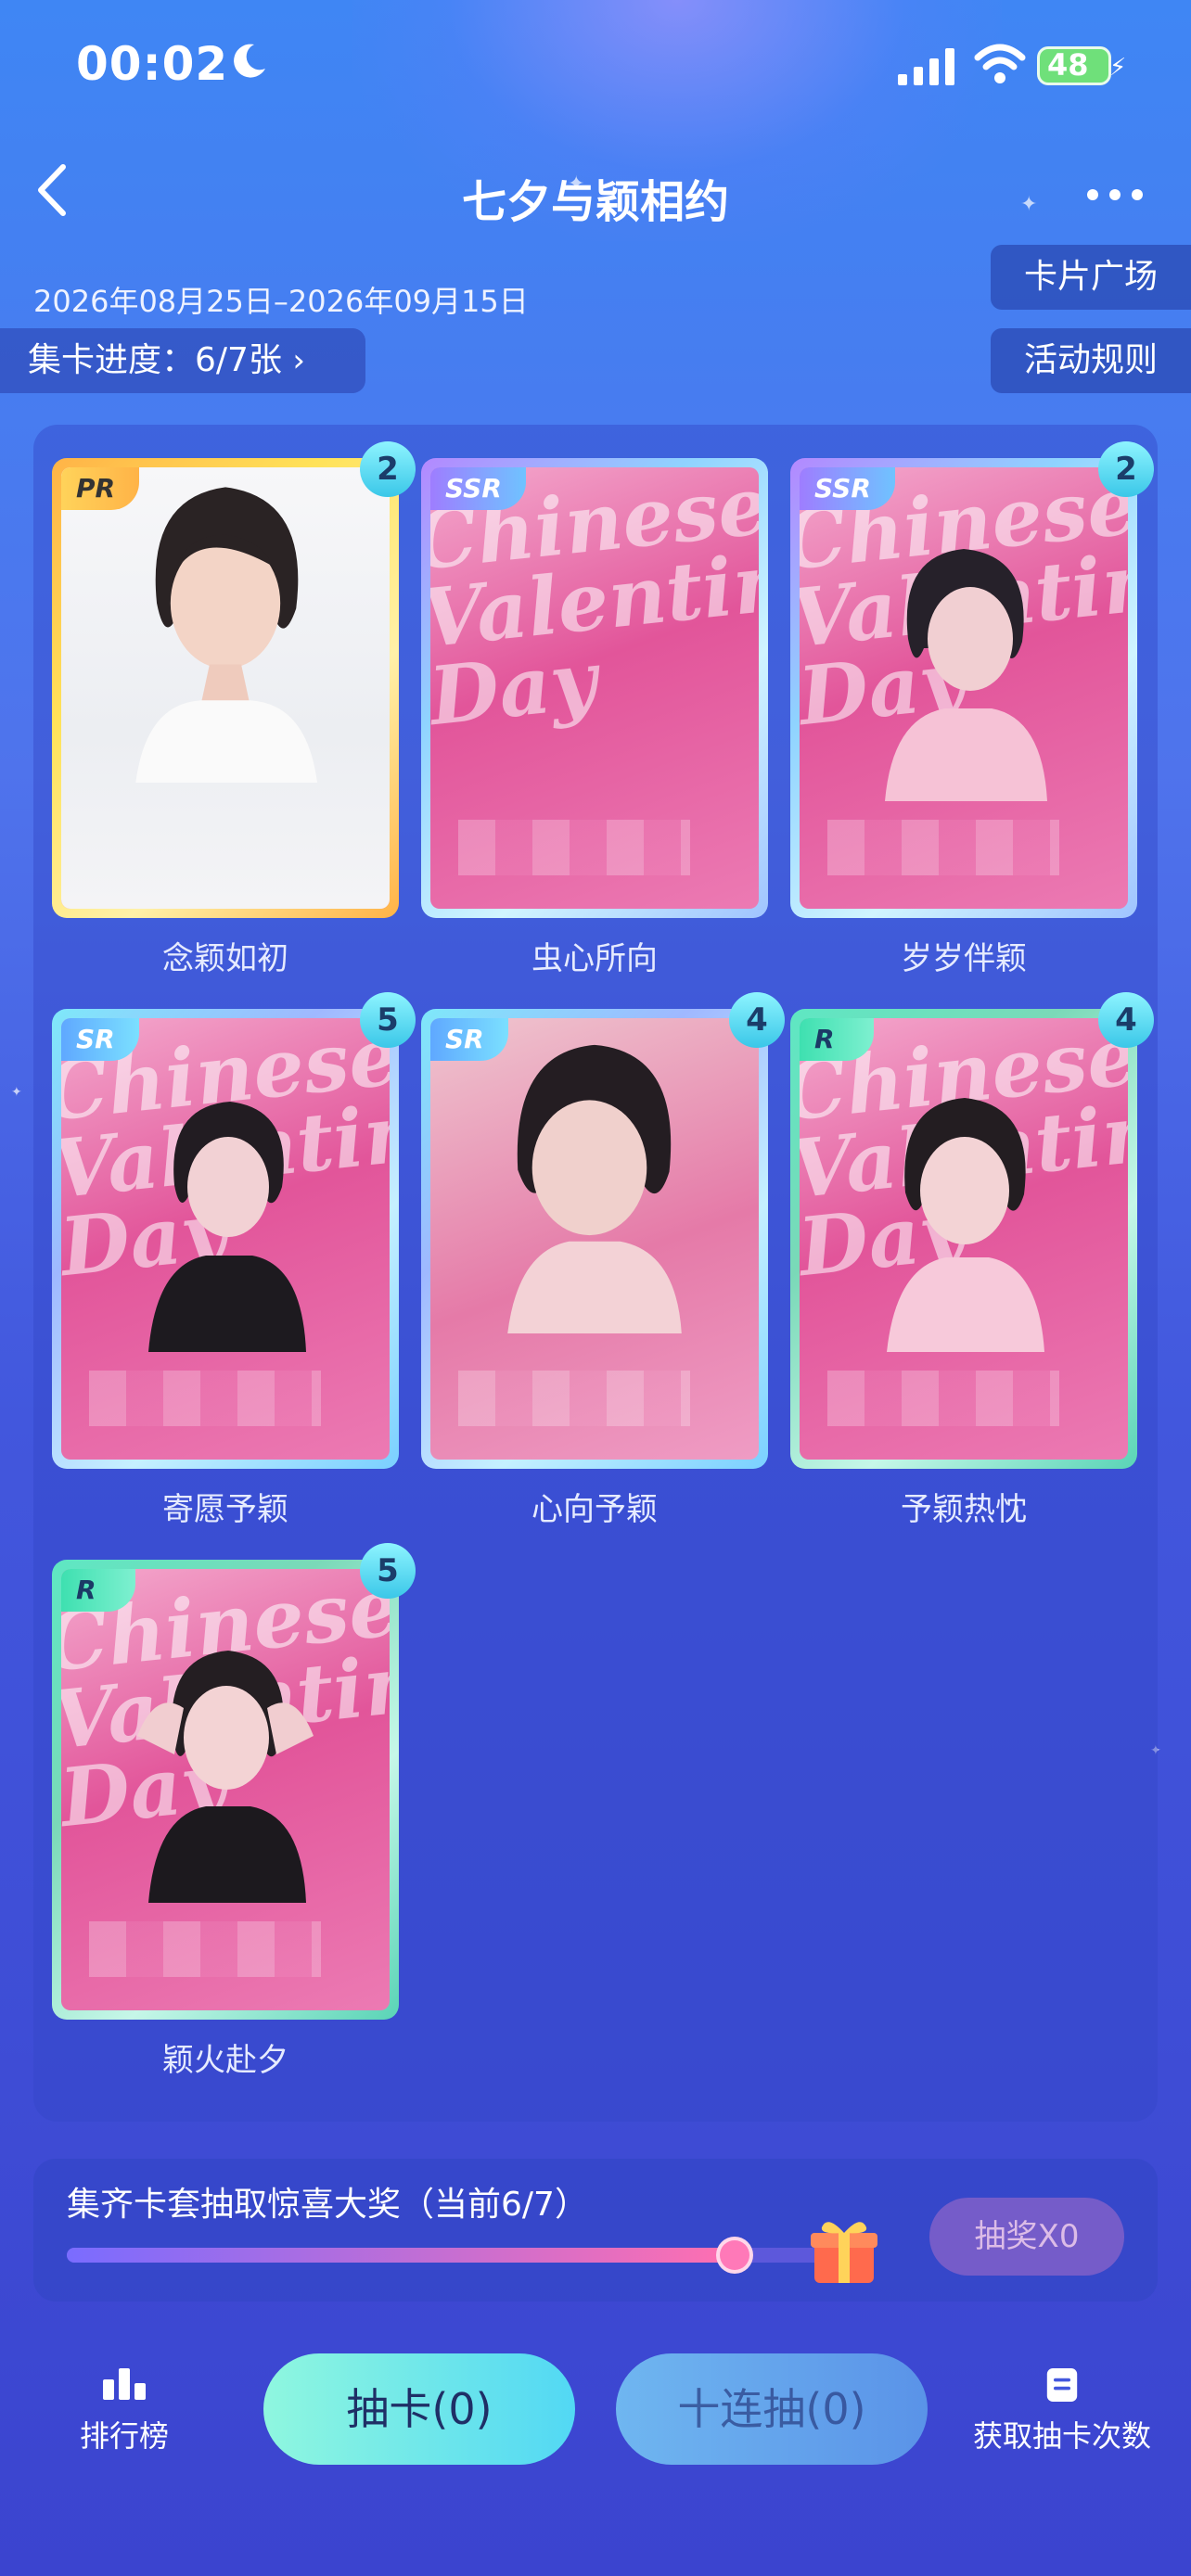 Image resolution: width=1191 pixels, height=2576 pixels. What do you see at coordinates (1118, 68) in the screenshot?
I see `charging-icon: ⚡` at bounding box center [1118, 68].